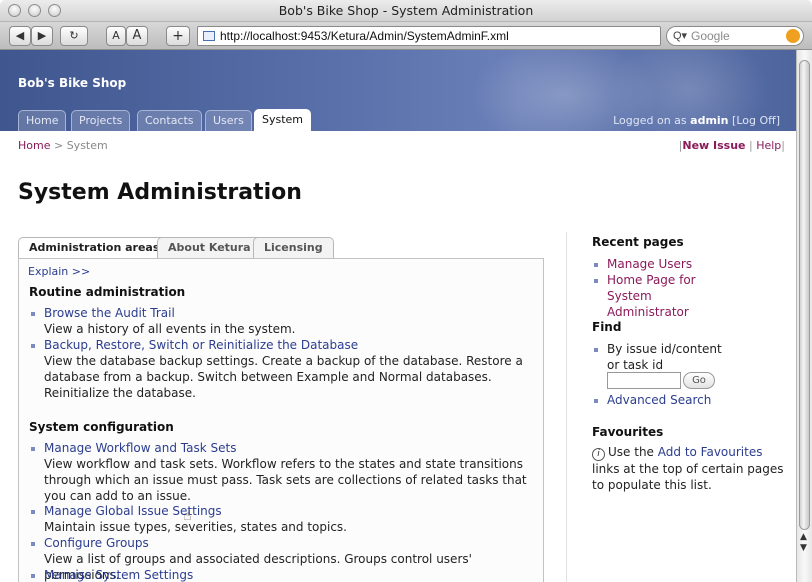 This screenshot has width=812, height=582. What do you see at coordinates (283, 120) in the screenshot?
I see `tab-system: System` at bounding box center [283, 120].